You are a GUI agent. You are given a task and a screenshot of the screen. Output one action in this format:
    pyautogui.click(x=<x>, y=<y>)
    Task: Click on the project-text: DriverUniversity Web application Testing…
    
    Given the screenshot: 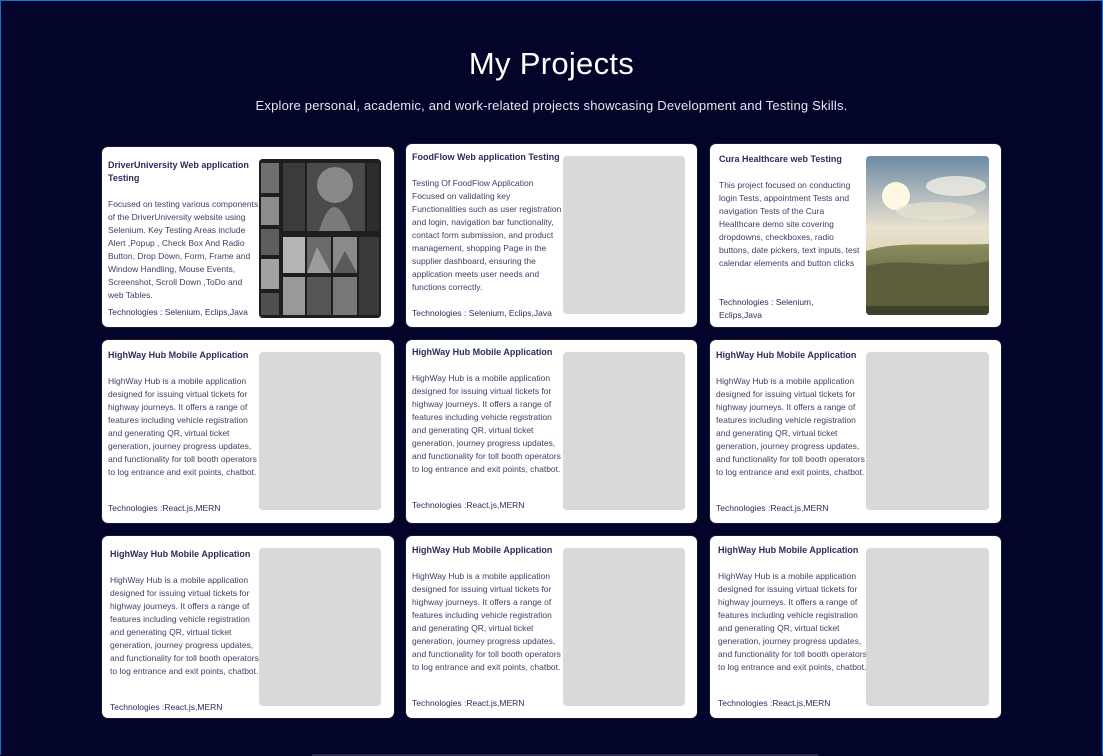 What is the action you would take?
    pyautogui.click(x=183, y=237)
    